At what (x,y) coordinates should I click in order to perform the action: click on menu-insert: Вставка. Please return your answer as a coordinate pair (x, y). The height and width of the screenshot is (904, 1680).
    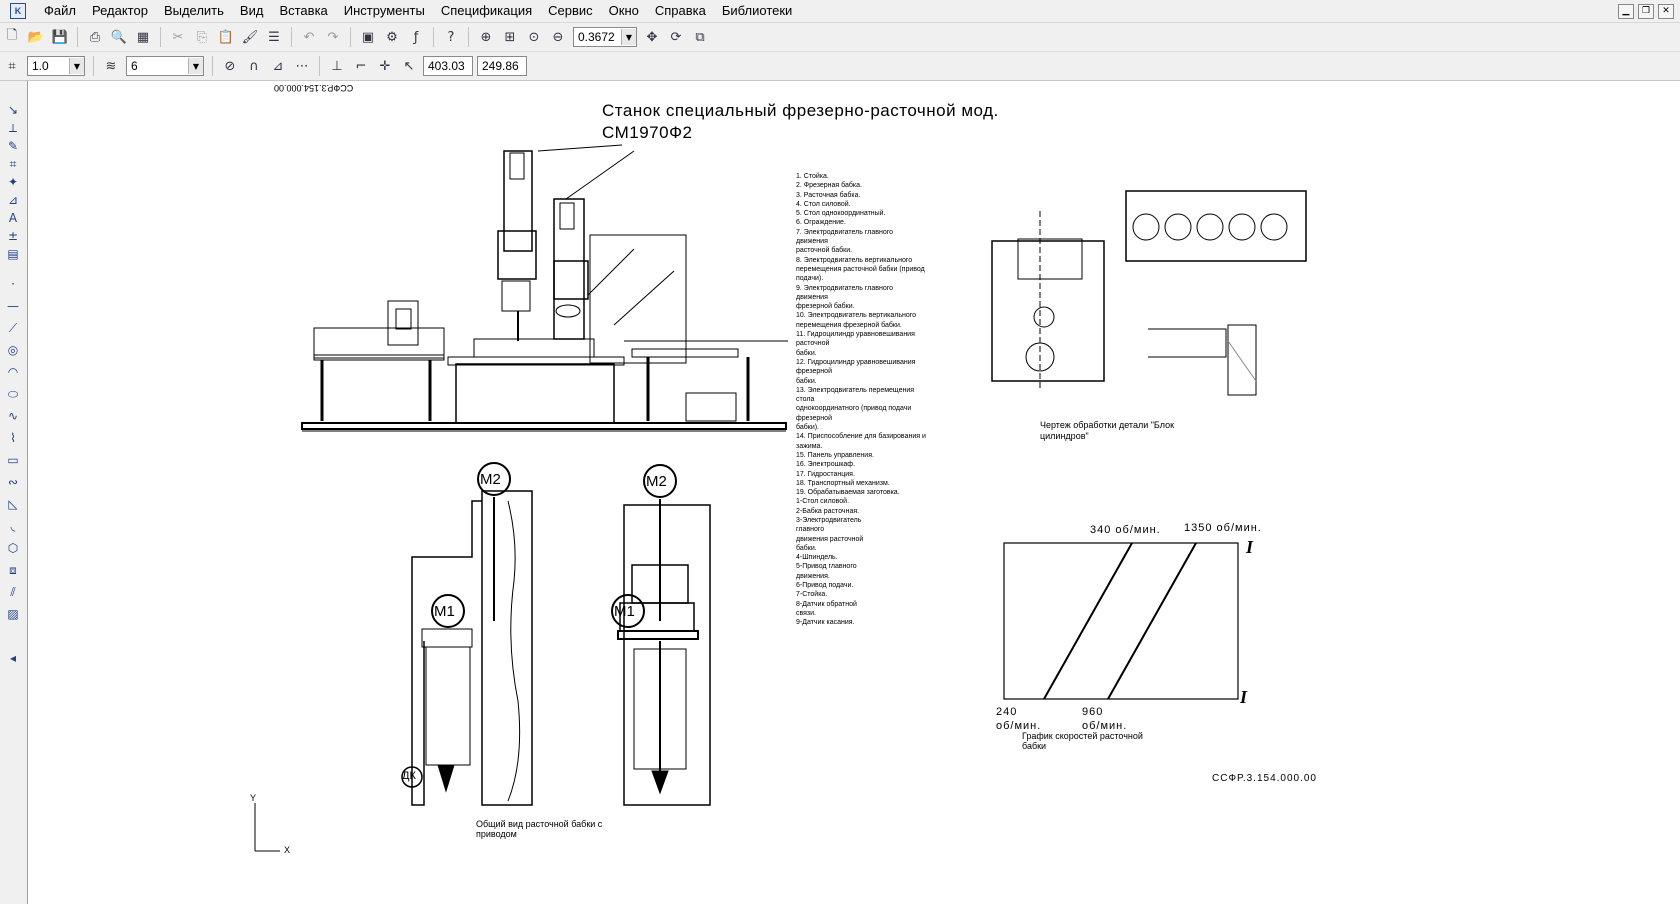
    Looking at the image, I should click on (303, 11).